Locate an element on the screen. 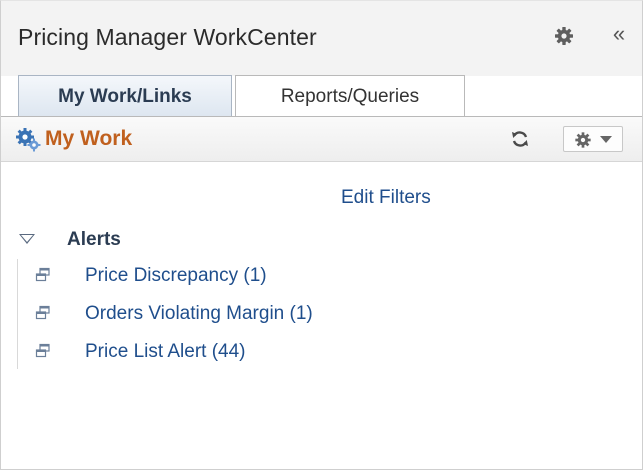 This screenshot has height=470, width=643. gears-icon is located at coordinates (28, 139).